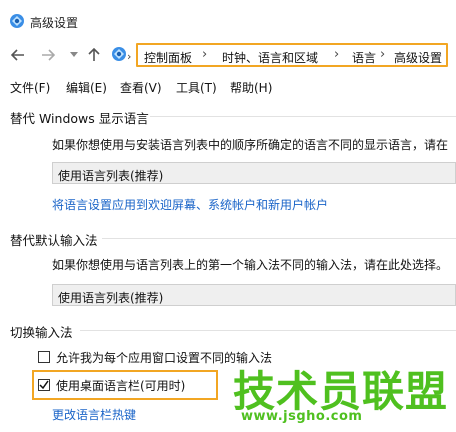 The image size is (456, 432). I want to click on input-method-description: 如果你想使用与语言列表上的第一个输入法不同的输入法，请在此处选择。, so click(250, 265).